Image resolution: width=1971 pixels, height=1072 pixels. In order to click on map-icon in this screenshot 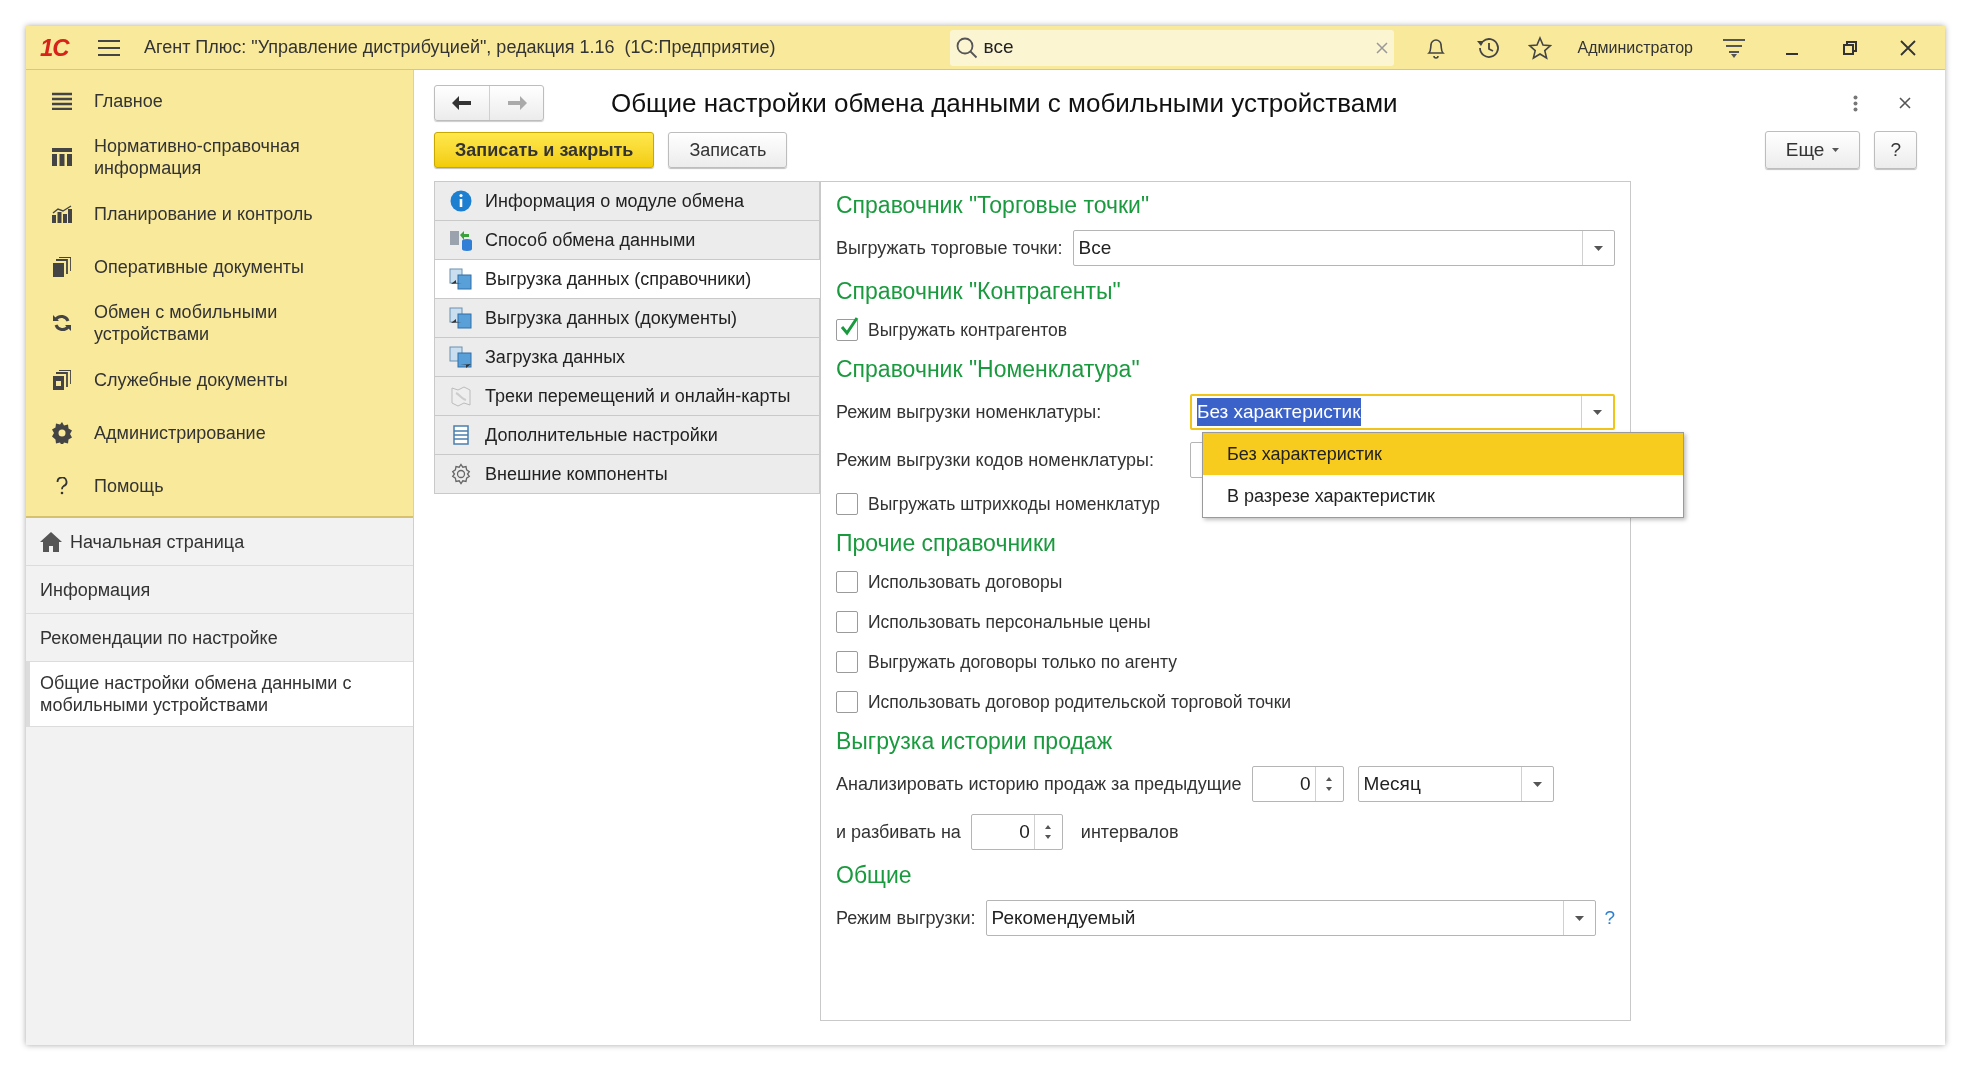, I will do `click(461, 396)`.